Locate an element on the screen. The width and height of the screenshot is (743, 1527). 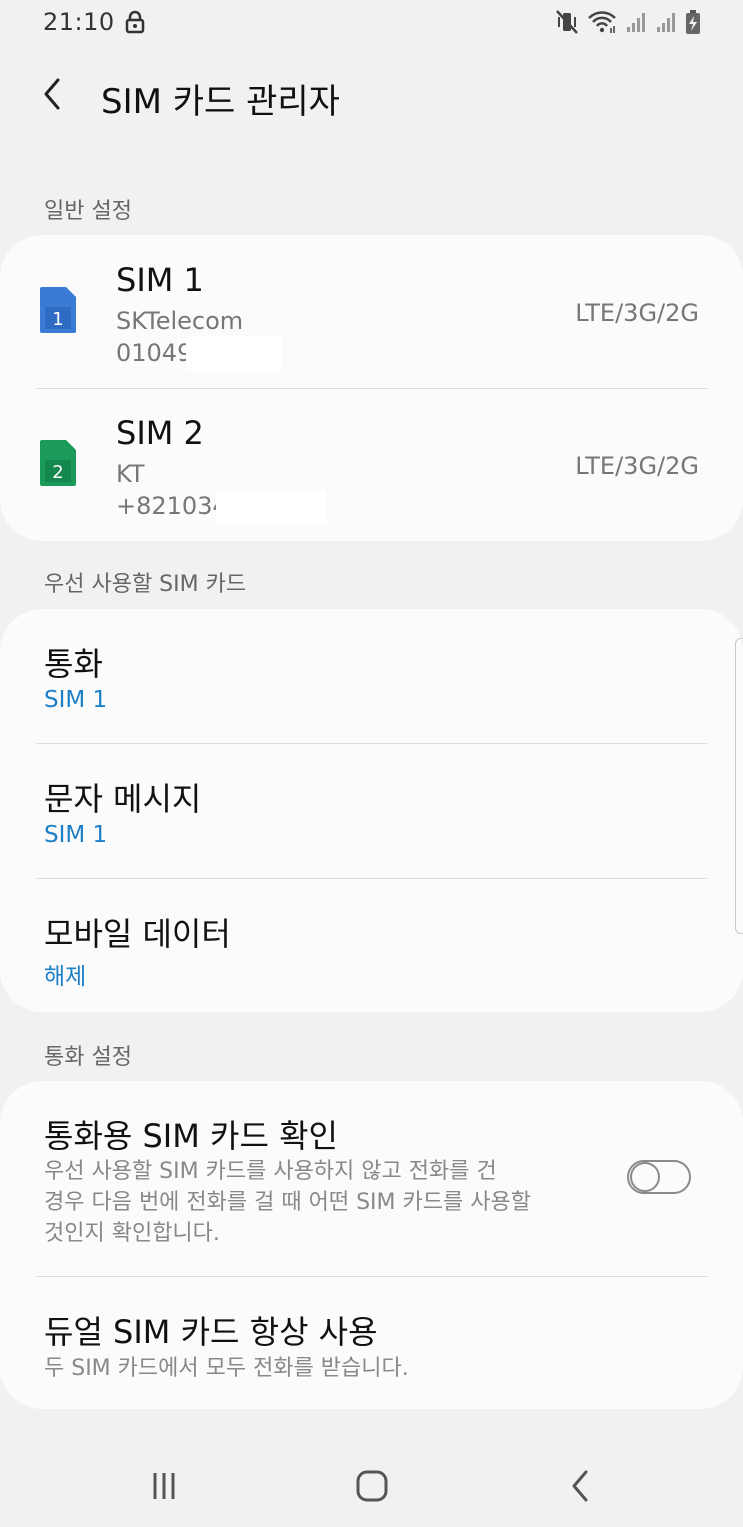
pref-item-calls: 통화 SIM 1 is located at coordinates (371, 676).